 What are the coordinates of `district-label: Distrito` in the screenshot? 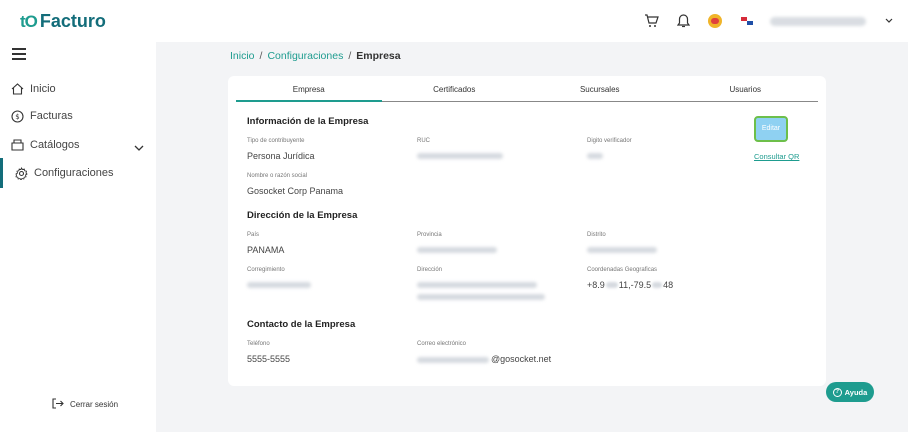 It's located at (596, 235).